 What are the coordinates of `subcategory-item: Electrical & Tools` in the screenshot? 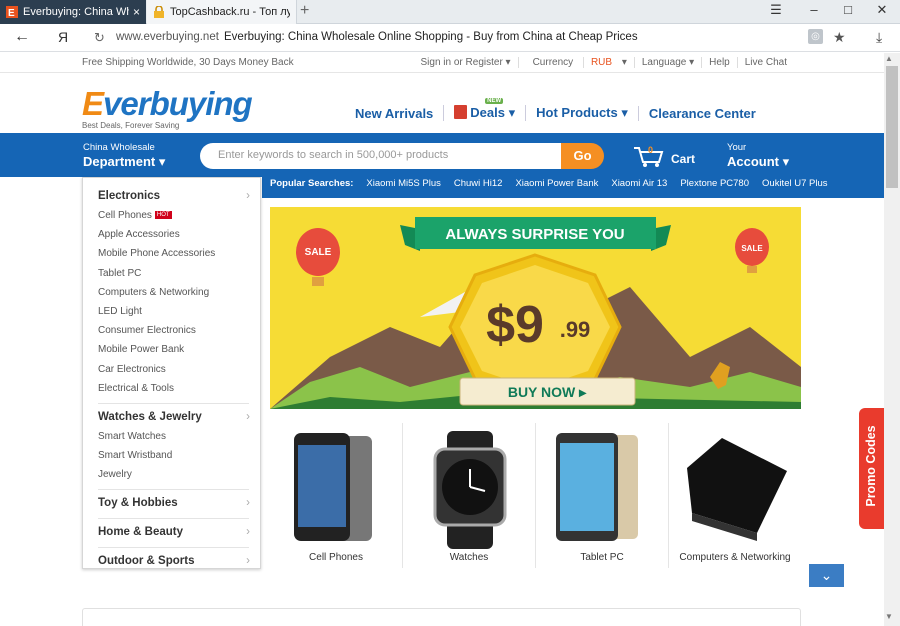 It's located at (179, 388).